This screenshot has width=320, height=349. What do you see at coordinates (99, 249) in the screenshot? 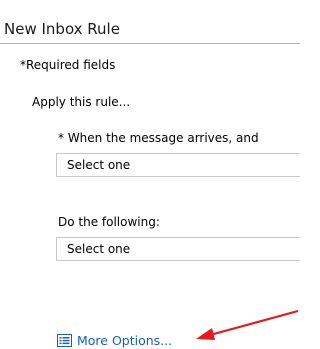
I see `action-select-value: Select one` at bounding box center [99, 249].